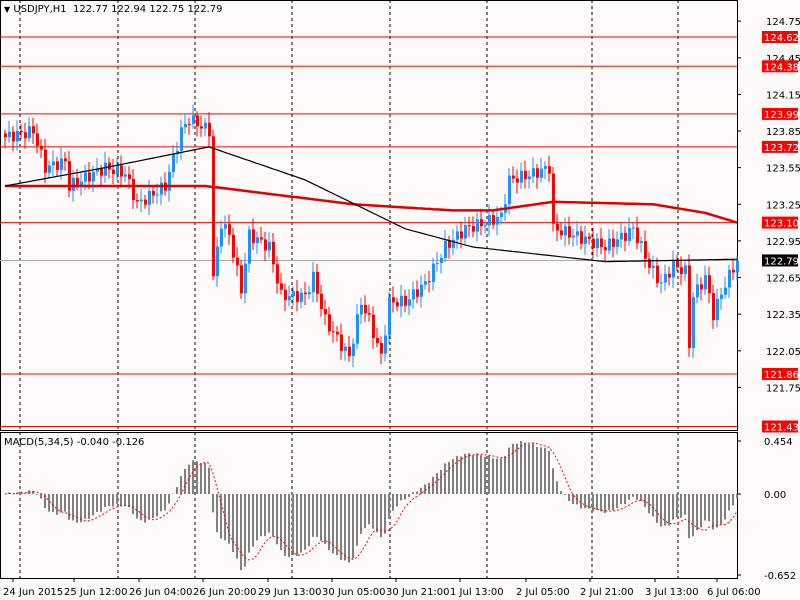 The width and height of the screenshot is (800, 600). What do you see at coordinates (783, 242) in the screenshot?
I see `price-tick-label: 122.95` at bounding box center [783, 242].